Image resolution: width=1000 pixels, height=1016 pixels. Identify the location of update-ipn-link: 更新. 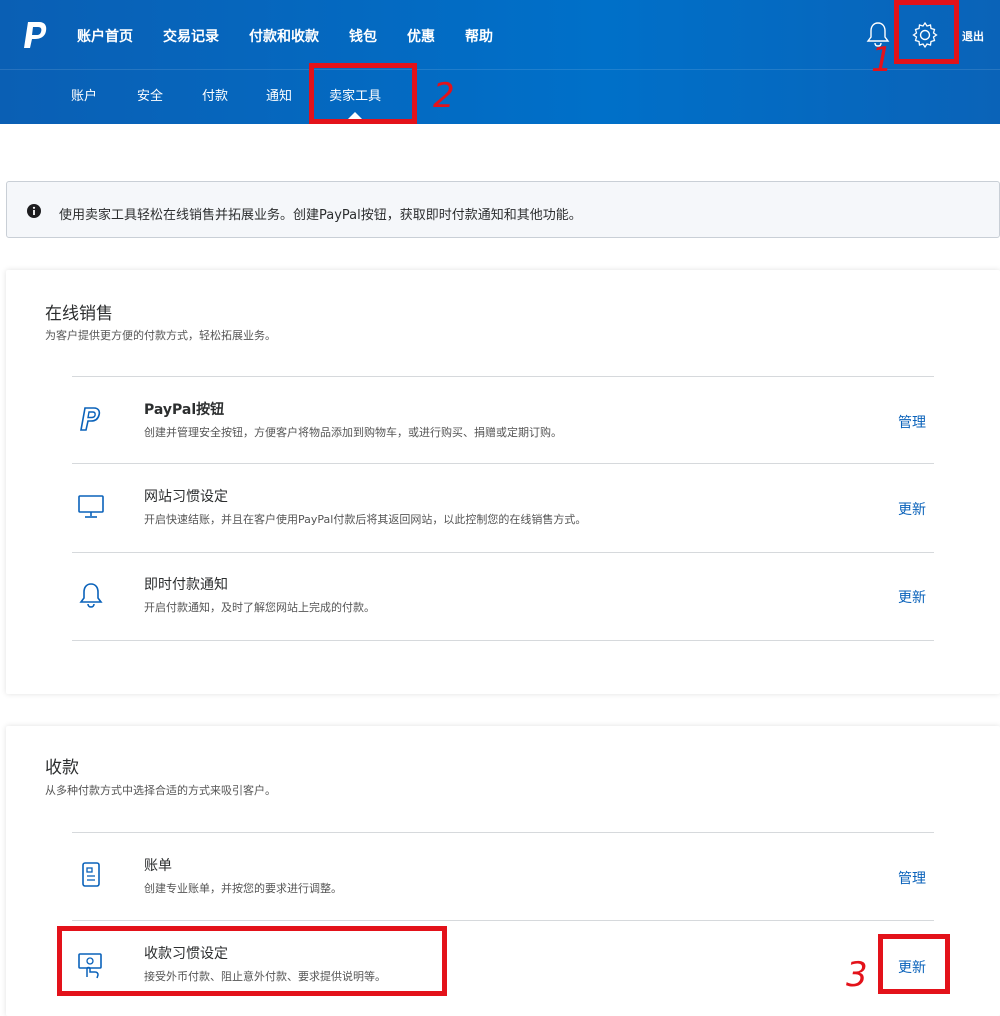
(912, 597).